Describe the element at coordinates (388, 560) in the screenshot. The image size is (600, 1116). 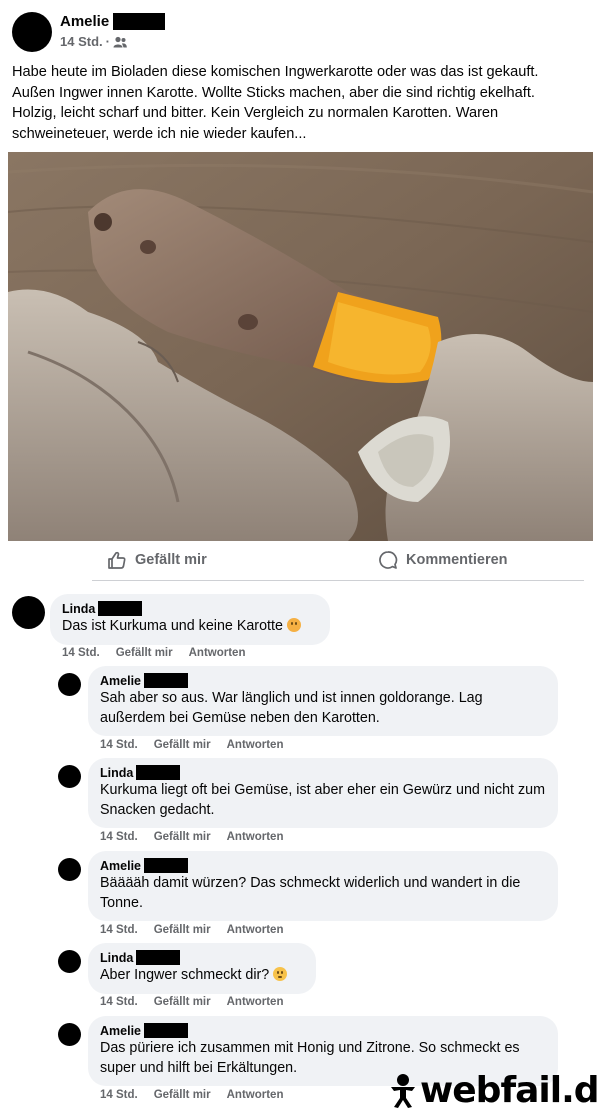
I see `comment-bubble-icon` at that location.